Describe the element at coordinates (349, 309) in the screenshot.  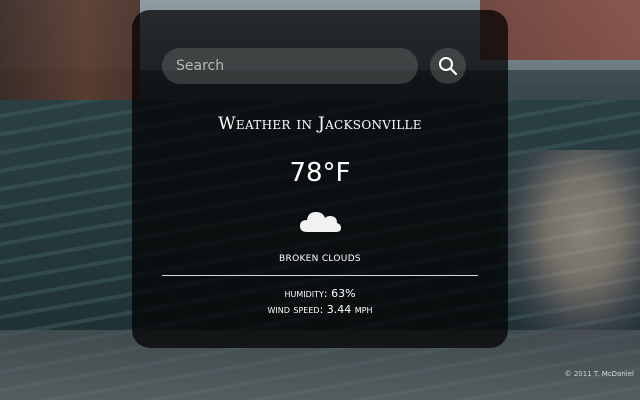
I see `wind-speed-value: 3.44 mph` at that location.